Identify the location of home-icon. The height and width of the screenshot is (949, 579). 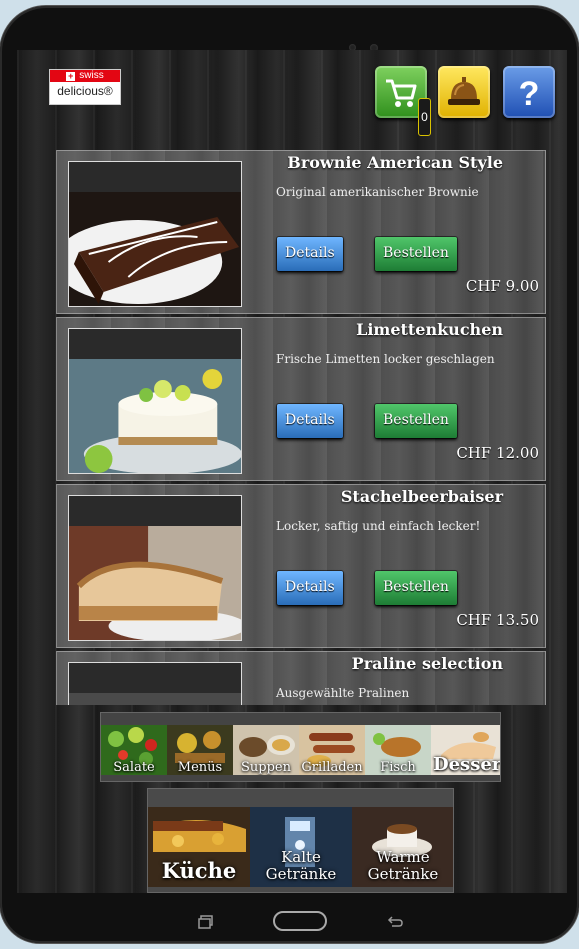
(300, 921).